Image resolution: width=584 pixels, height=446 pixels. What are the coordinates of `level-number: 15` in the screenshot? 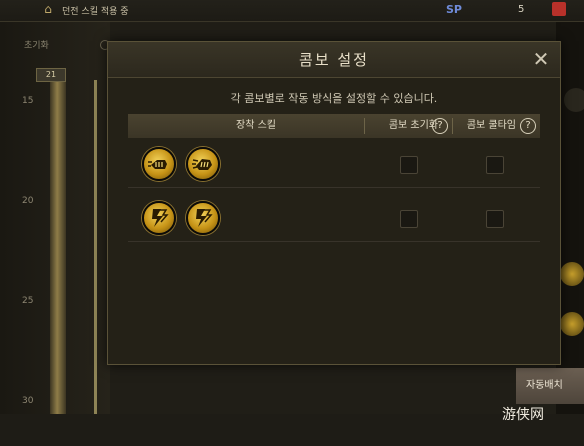 It's located at (28, 101).